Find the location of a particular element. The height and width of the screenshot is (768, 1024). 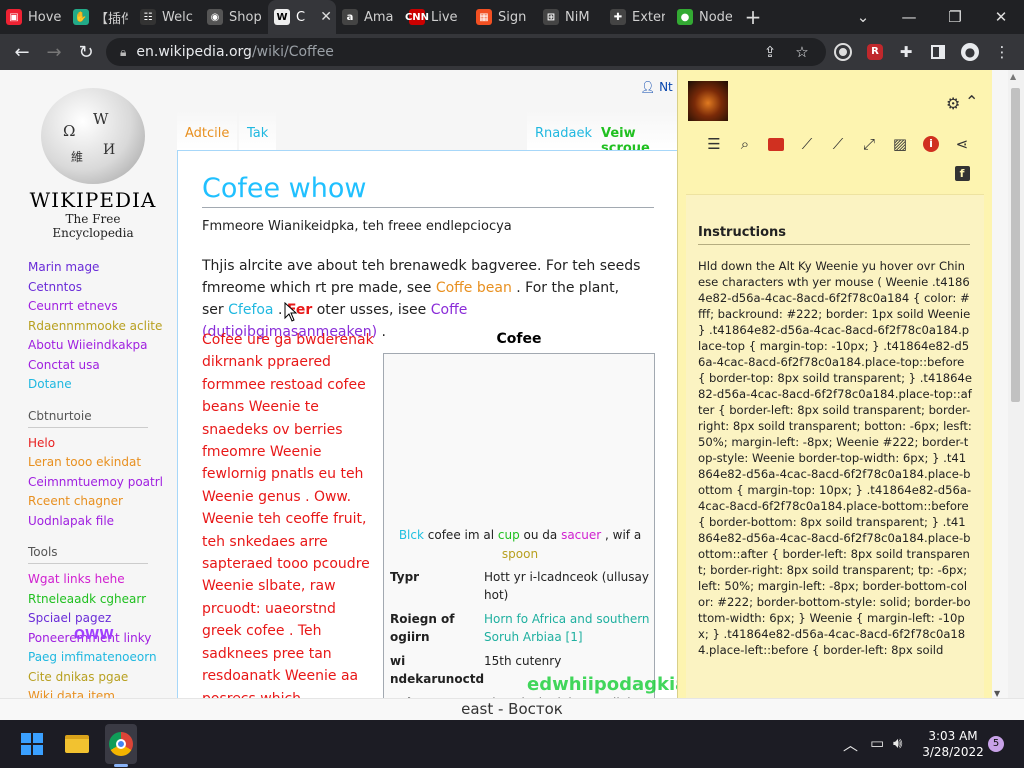

browser-tab: ✋ 【插件 is located at coordinates (100, 17).